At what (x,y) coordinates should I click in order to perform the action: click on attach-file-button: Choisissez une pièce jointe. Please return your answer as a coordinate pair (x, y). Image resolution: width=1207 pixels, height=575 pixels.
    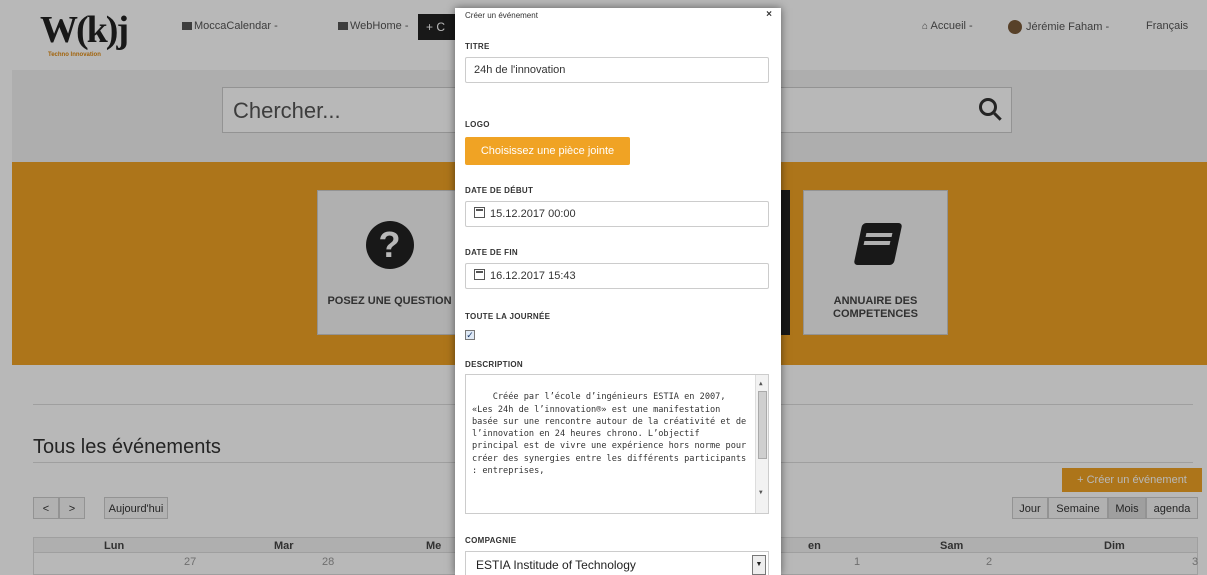
    Looking at the image, I should click on (547, 151).